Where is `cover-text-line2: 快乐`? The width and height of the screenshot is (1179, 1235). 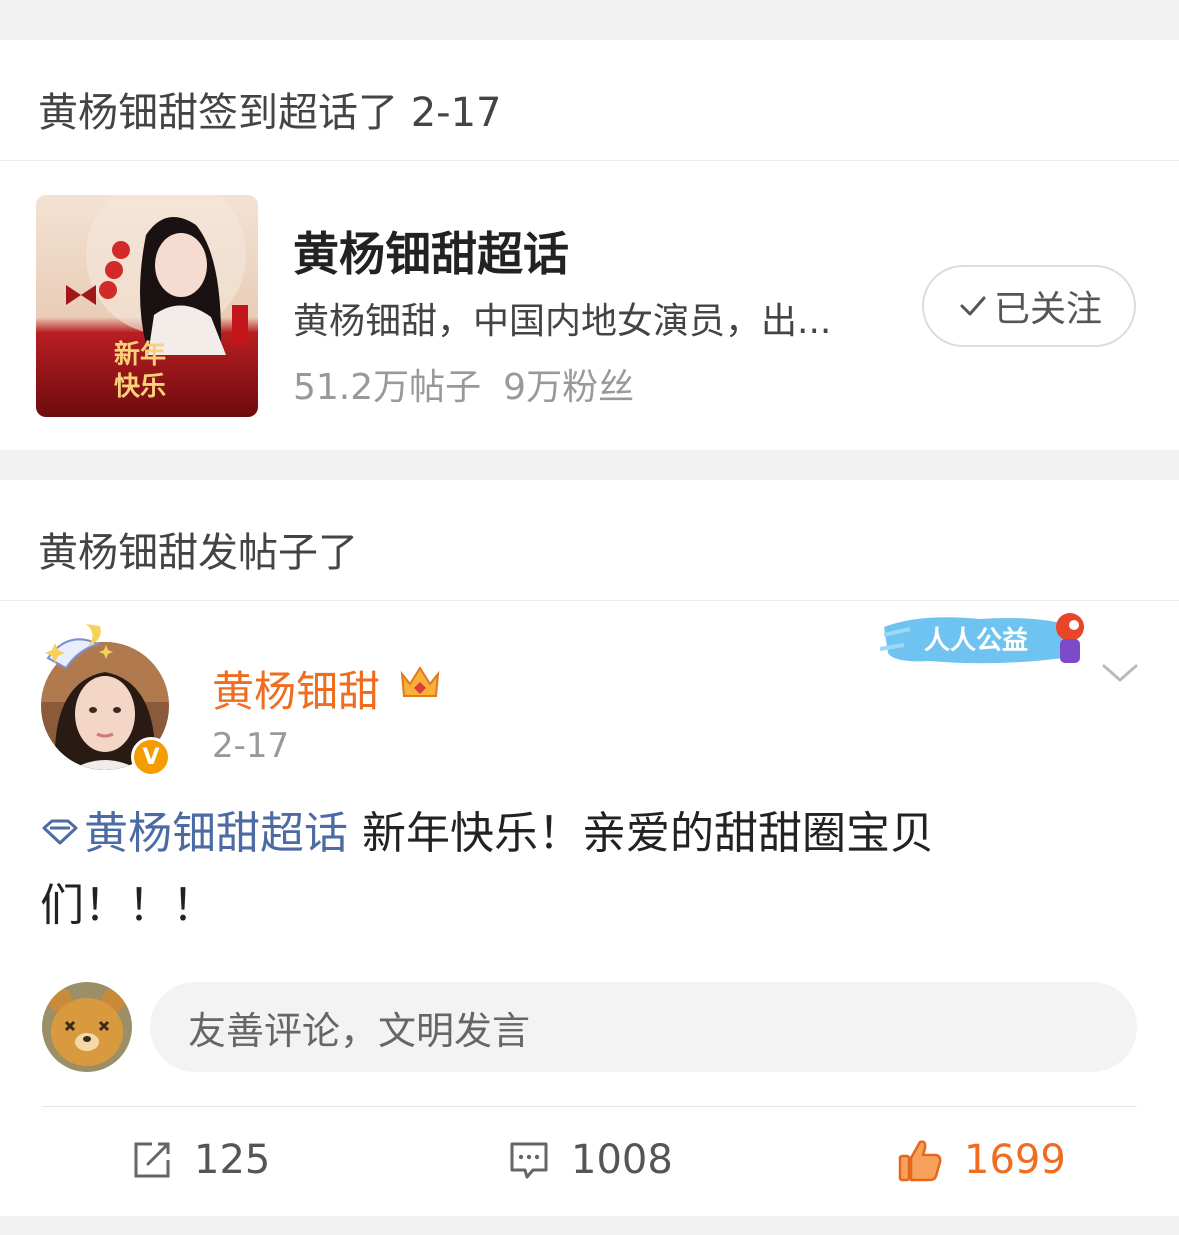
cover-text-line2: 快乐 is located at coordinates (140, 387).